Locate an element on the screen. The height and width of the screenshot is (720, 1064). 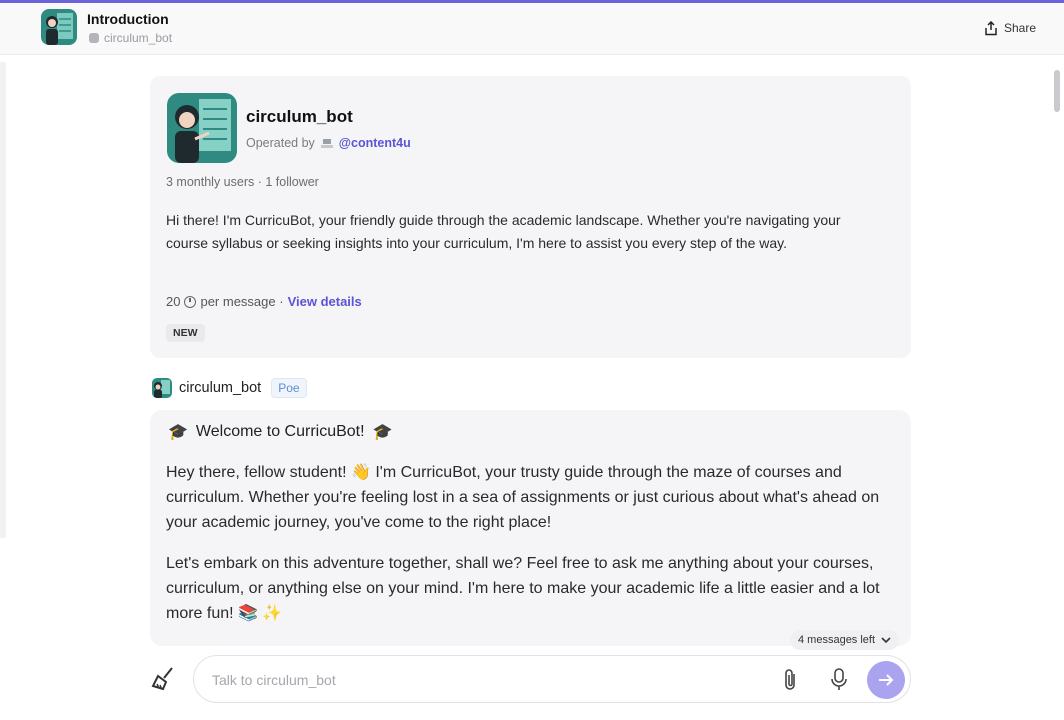
operator-link: @content4u is located at coordinates (375, 143).